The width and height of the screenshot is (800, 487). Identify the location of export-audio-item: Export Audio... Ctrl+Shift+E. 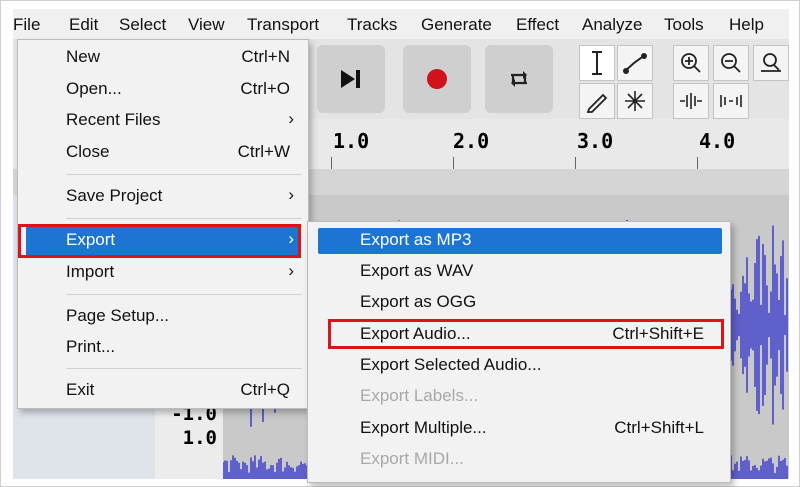
(520, 335).